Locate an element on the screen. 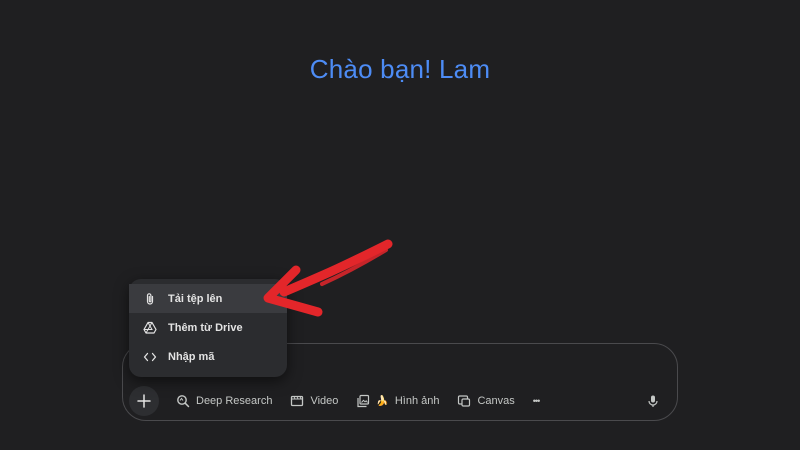  canvas-icon is located at coordinates (464, 401).